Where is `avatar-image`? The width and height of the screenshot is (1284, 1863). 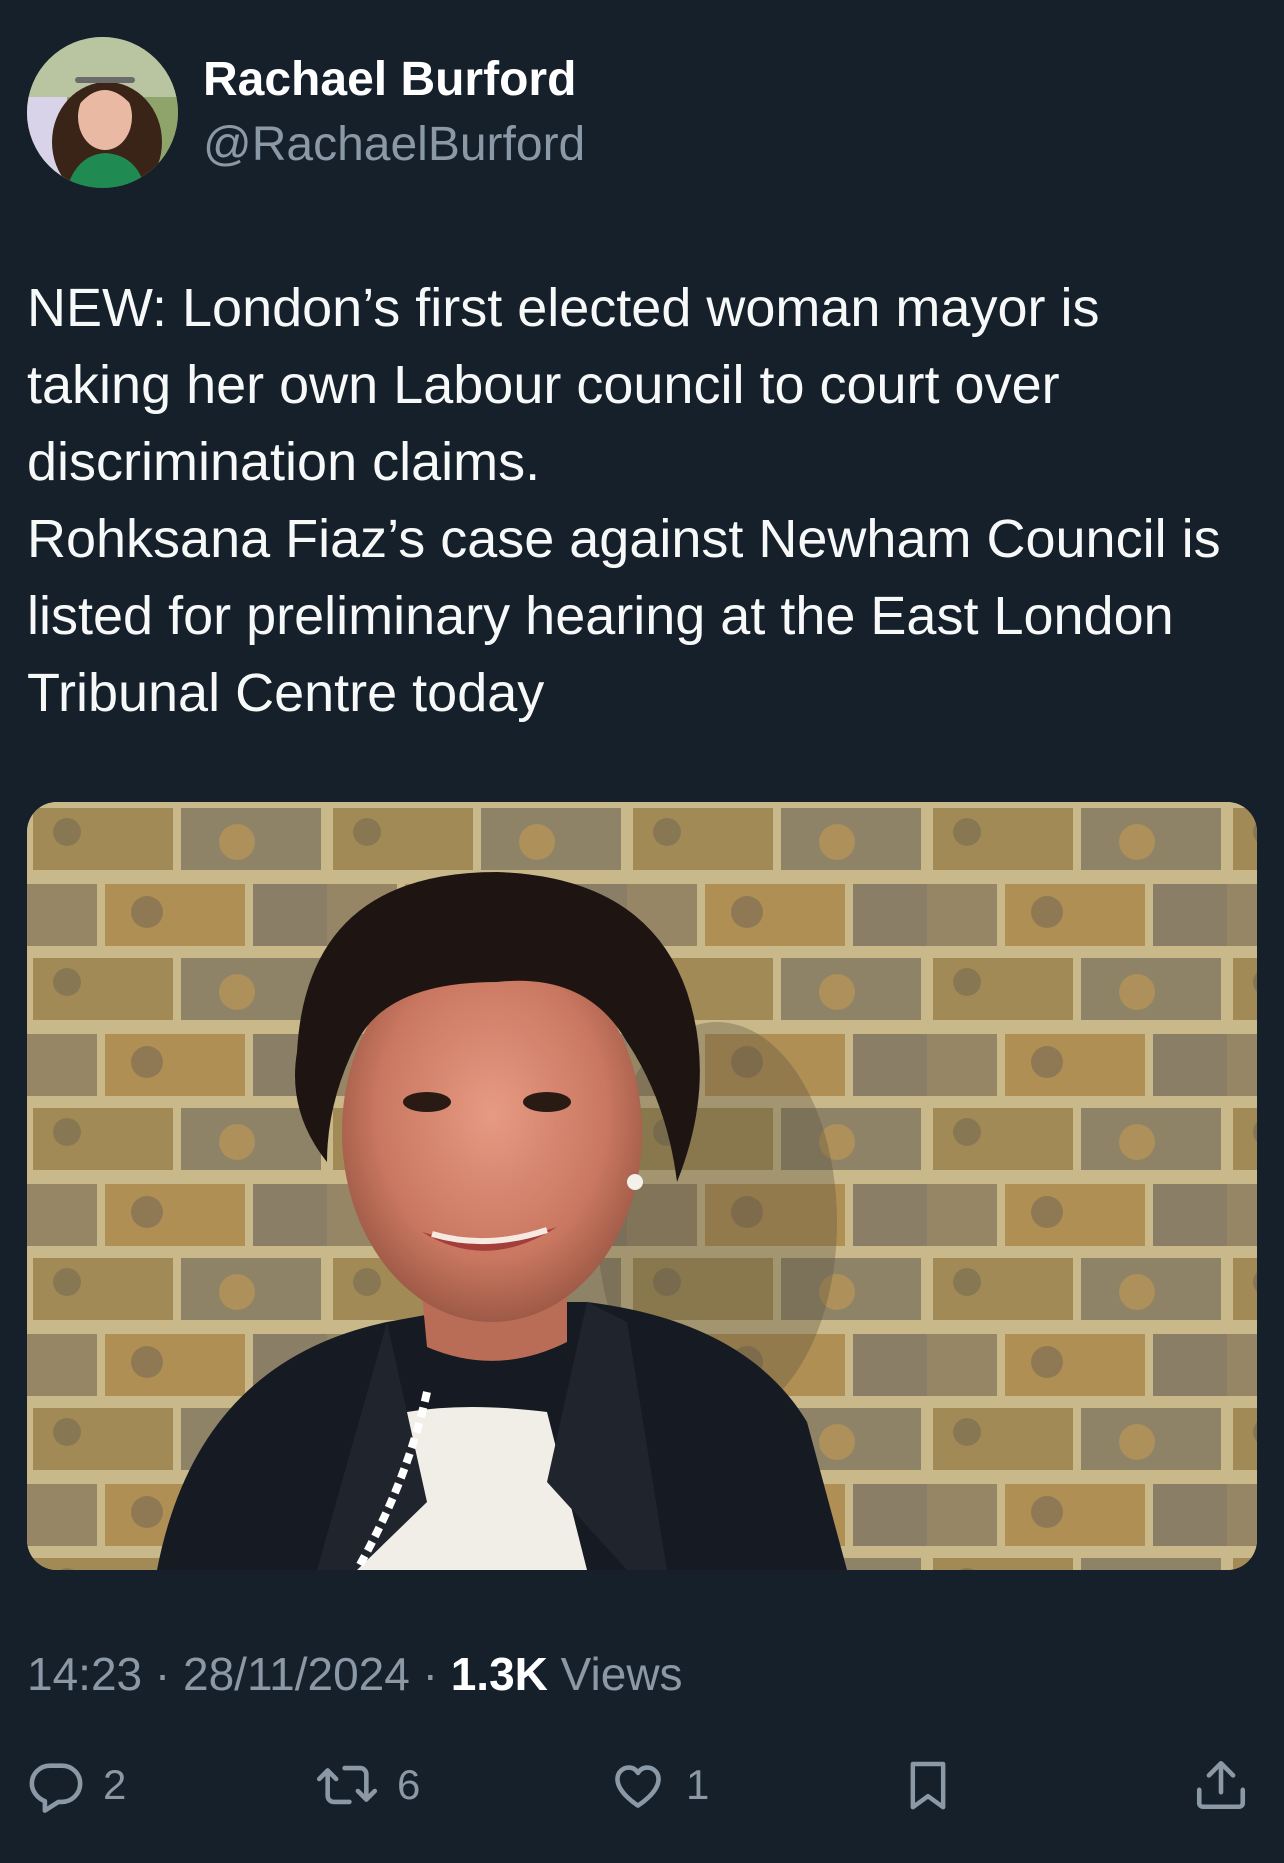 avatar-image is located at coordinates (102, 112).